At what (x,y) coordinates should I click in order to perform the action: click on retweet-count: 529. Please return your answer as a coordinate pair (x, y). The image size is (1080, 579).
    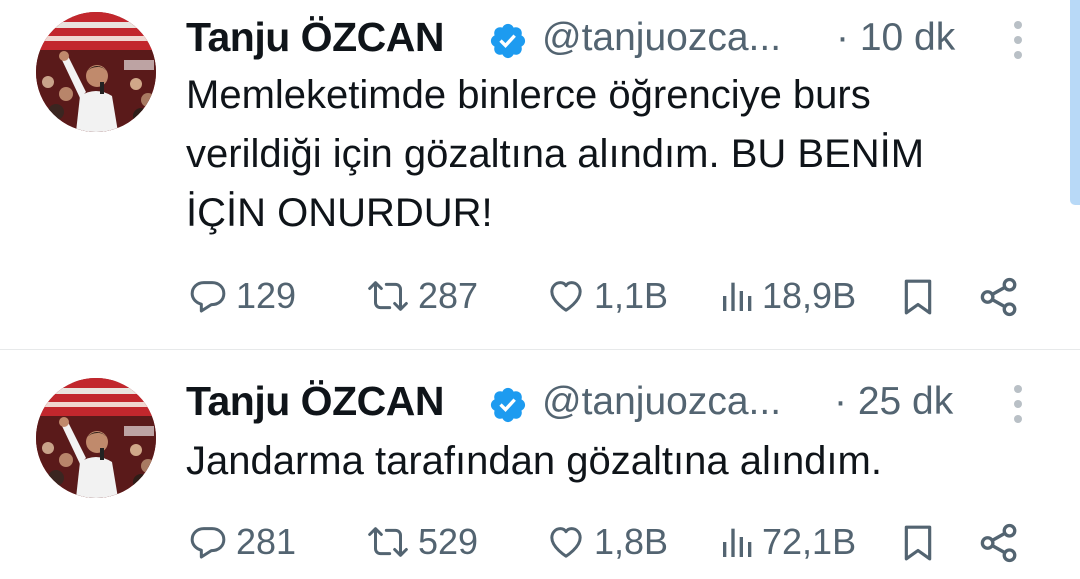
    Looking at the image, I should click on (448, 541).